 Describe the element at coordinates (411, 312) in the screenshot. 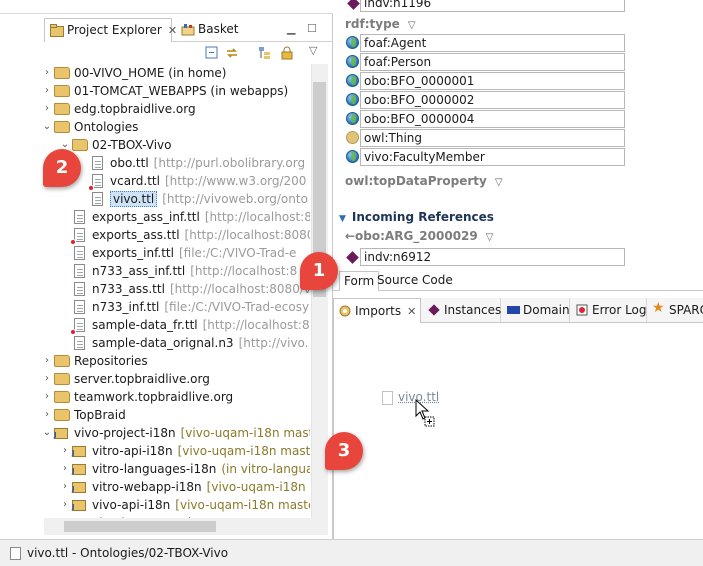

I see `close-icon: ✕` at that location.